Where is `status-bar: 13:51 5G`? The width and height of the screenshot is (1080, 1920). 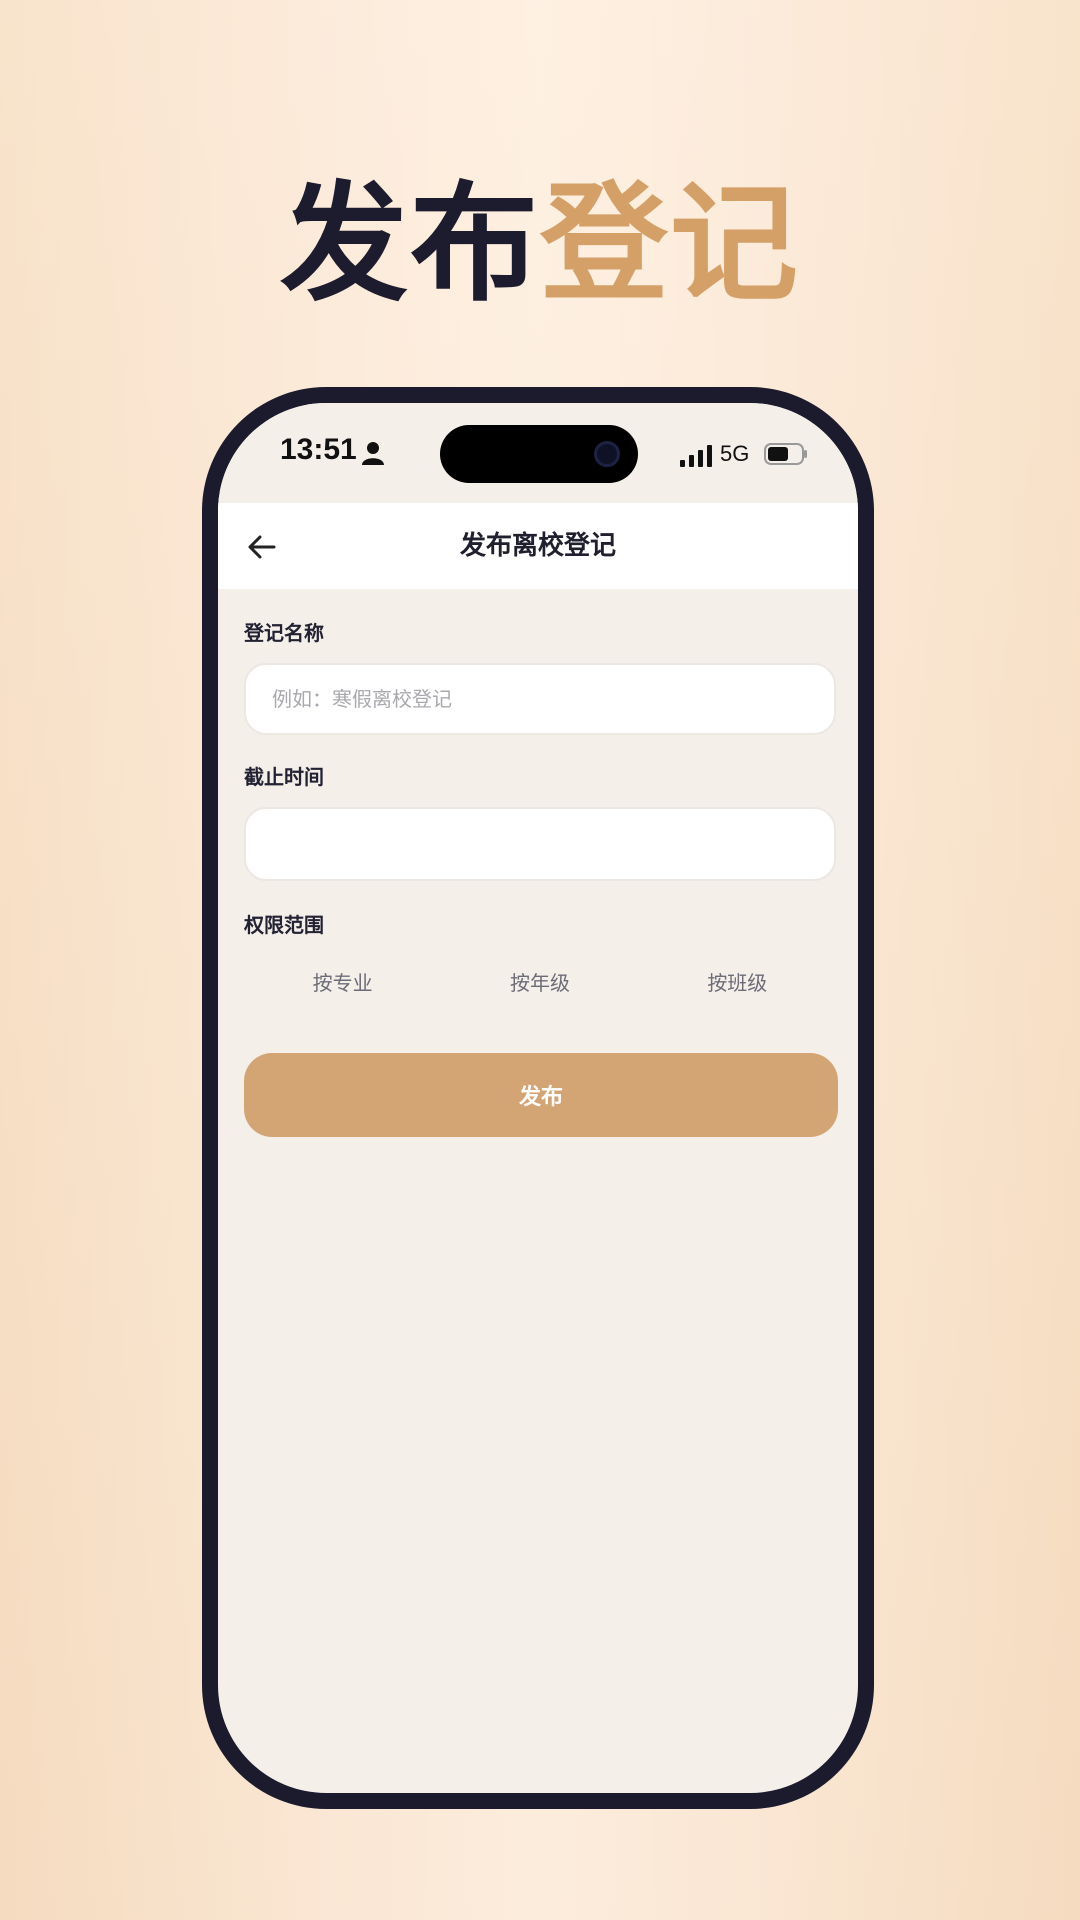
status-bar: 13:51 5G is located at coordinates (538, 461).